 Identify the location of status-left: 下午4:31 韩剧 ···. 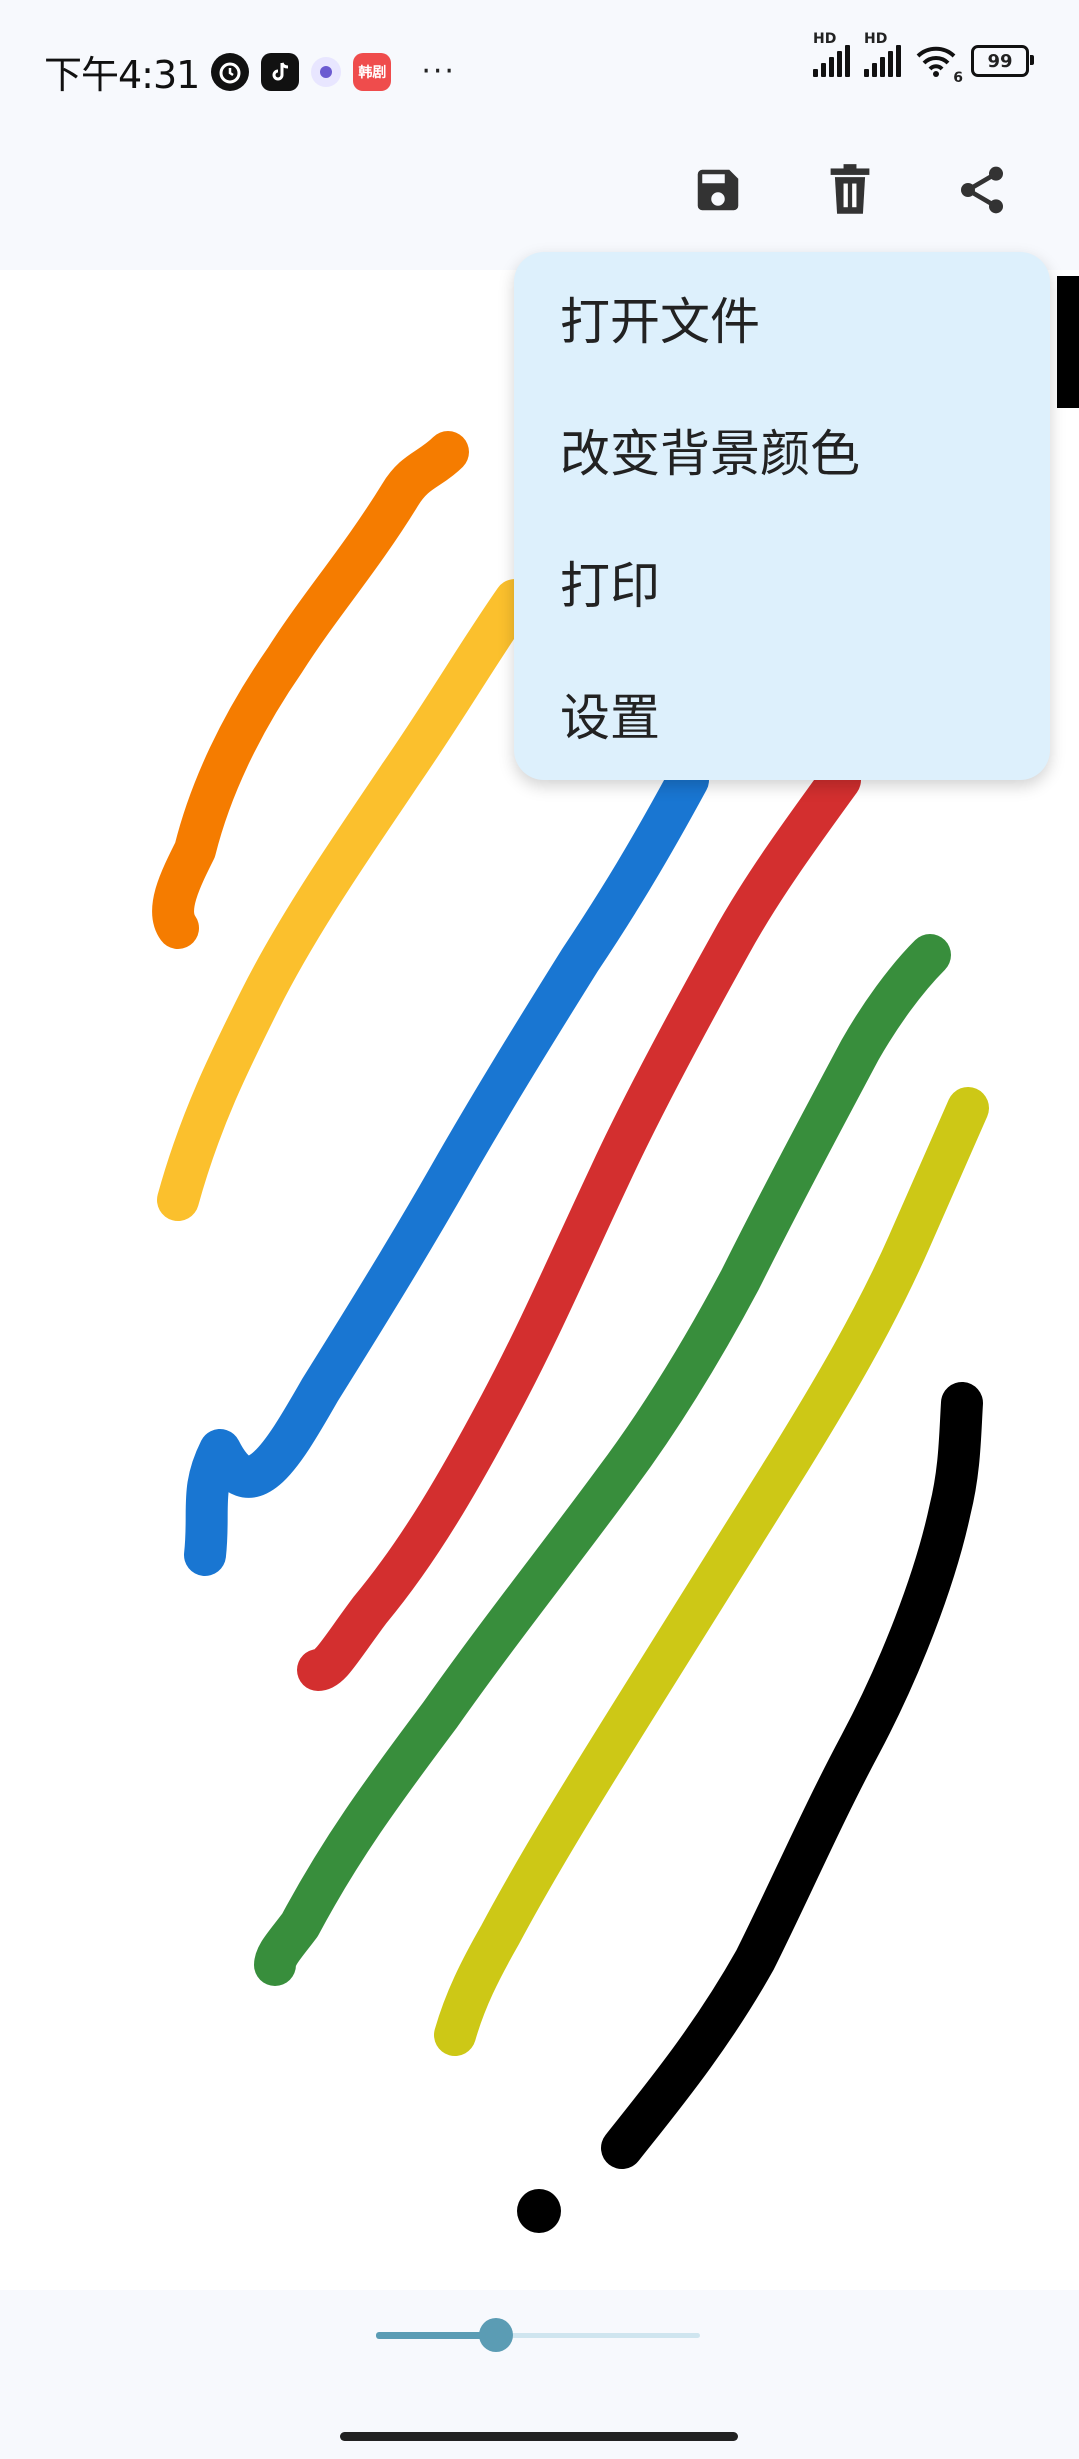
(250, 71).